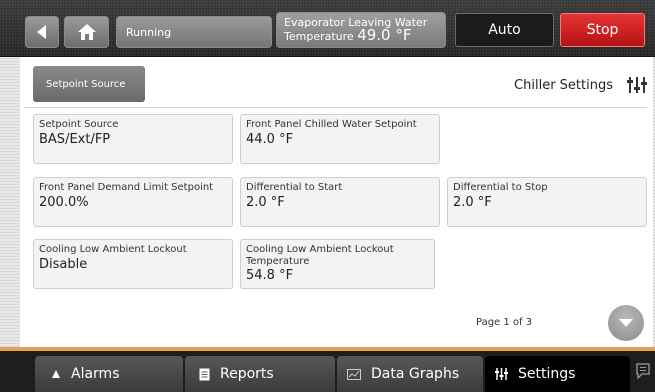 Image resolution: width=655 pixels, height=392 pixels. I want to click on left-frame, so click(10, 202).